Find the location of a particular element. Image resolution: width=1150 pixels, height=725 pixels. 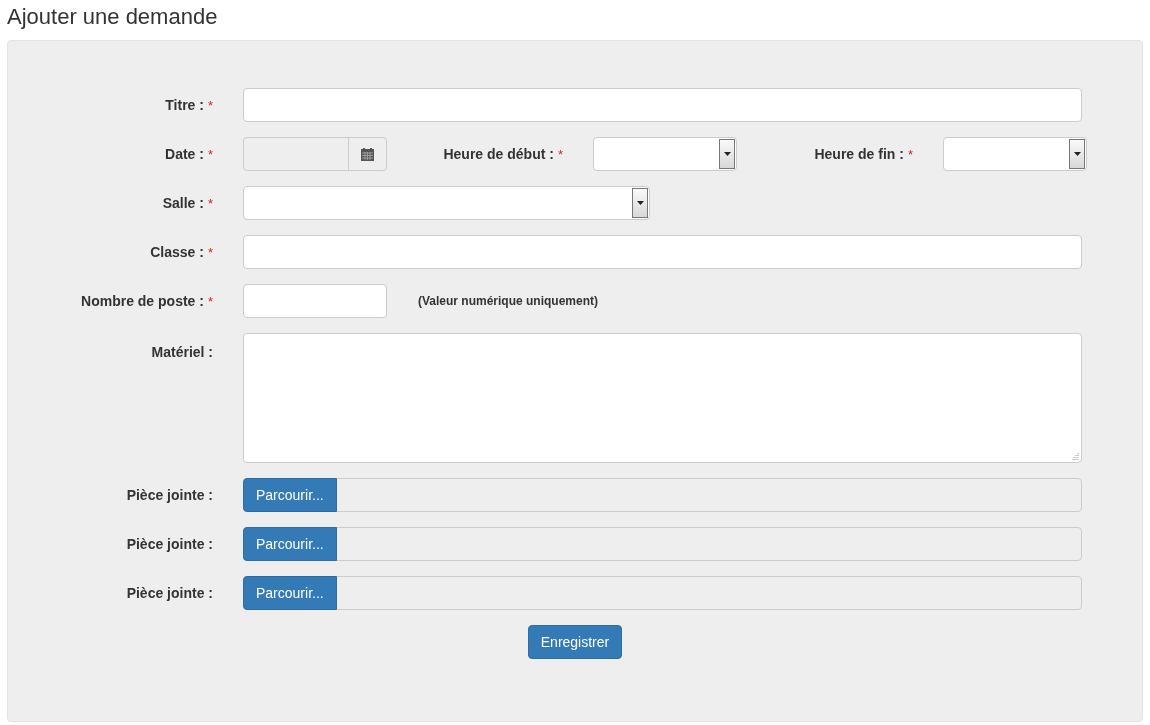

calendar-icon is located at coordinates (367, 154).